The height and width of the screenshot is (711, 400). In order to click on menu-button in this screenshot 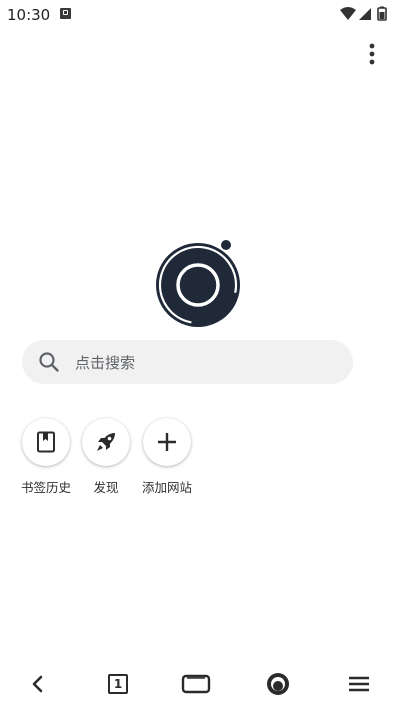, I will do `click(359, 684)`.